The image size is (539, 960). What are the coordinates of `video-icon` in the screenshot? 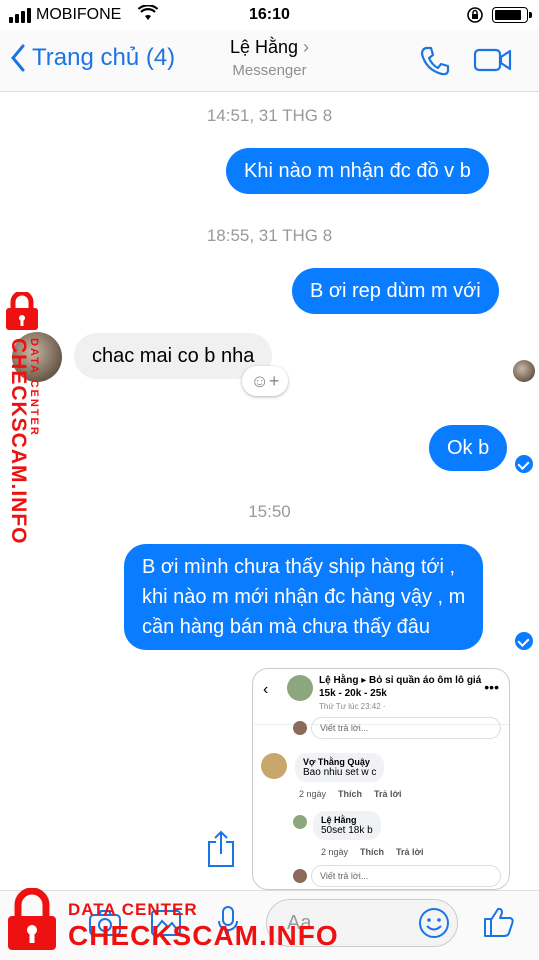 It's located at (493, 60).